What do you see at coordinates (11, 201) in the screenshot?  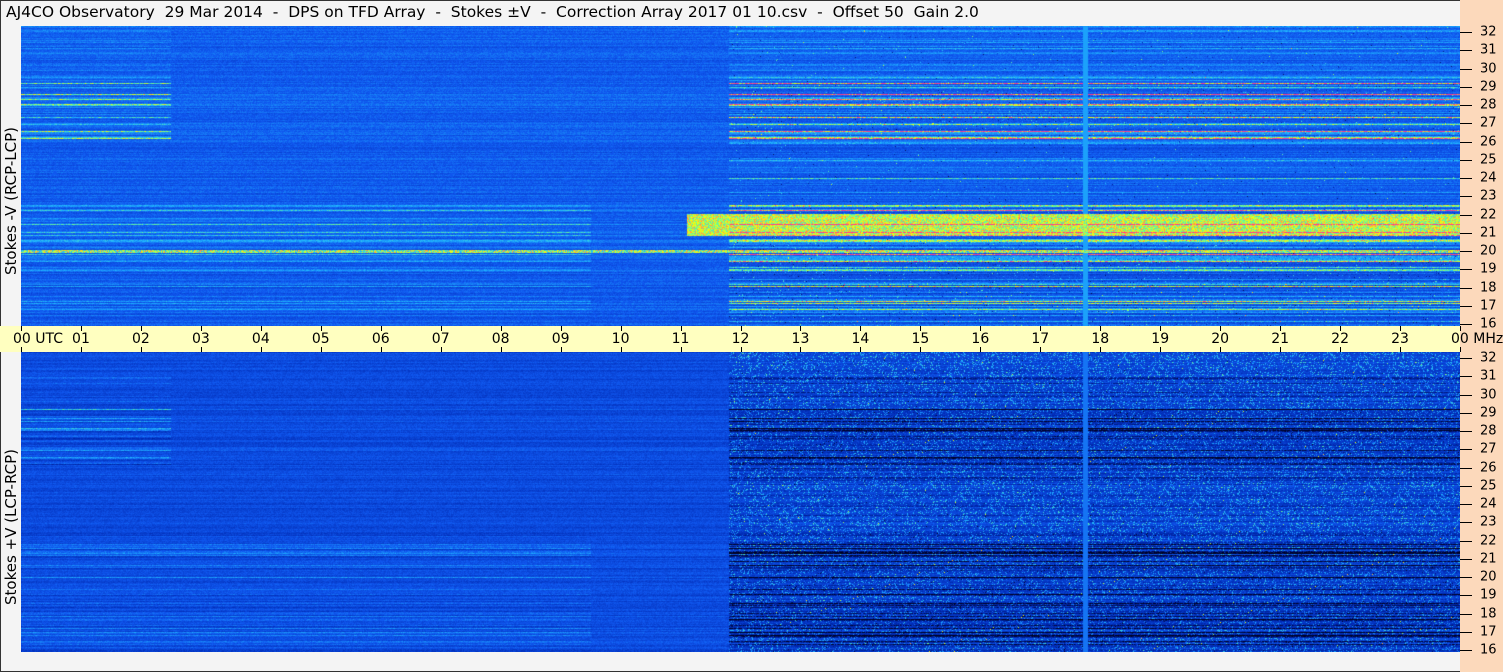 I see `panel-label-top: Stokes -V (RCP-LCP)` at bounding box center [11, 201].